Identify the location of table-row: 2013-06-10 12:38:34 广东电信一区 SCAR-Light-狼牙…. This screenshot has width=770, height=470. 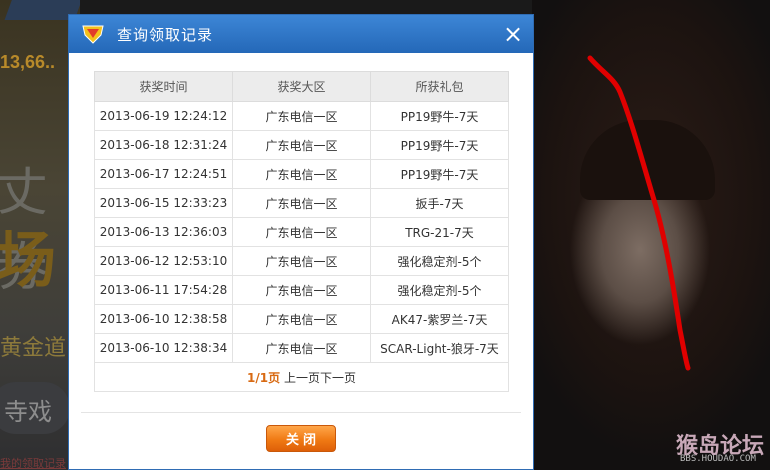
(301, 348).